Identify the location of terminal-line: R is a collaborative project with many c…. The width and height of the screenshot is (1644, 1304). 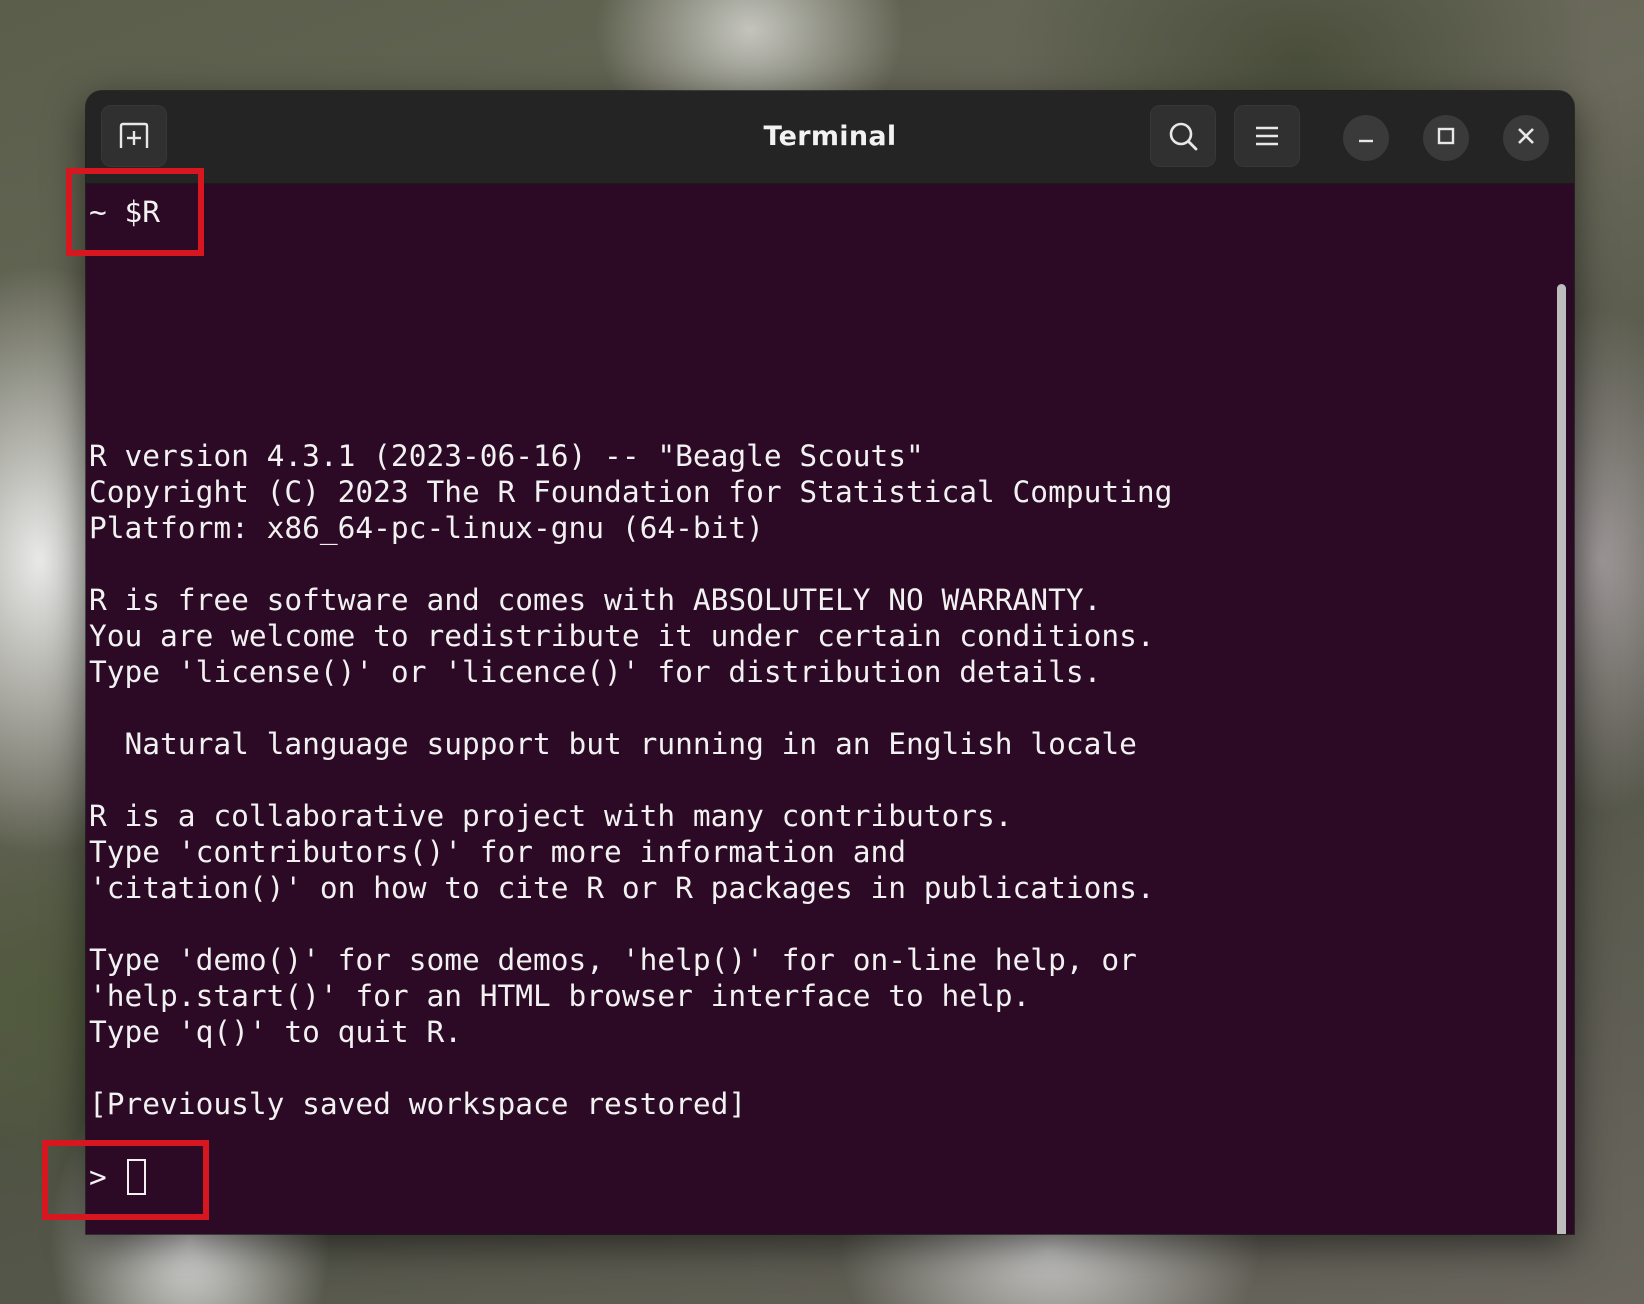
(551, 816).